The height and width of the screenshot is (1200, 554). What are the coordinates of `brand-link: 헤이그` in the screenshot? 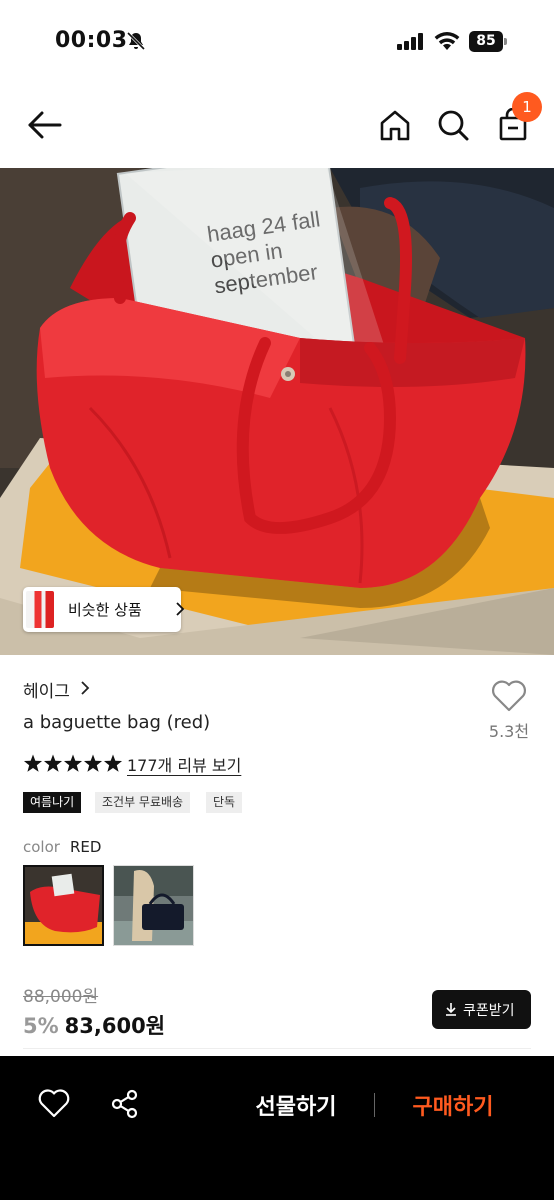 It's located at (46, 689).